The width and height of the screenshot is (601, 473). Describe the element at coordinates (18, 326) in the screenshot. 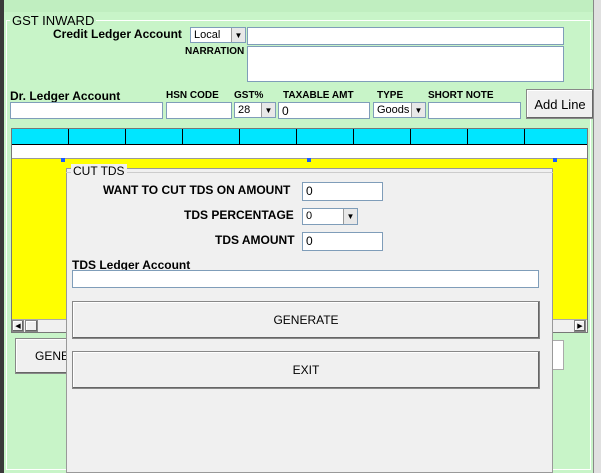

I see `scroll-left-icon: ◀` at that location.